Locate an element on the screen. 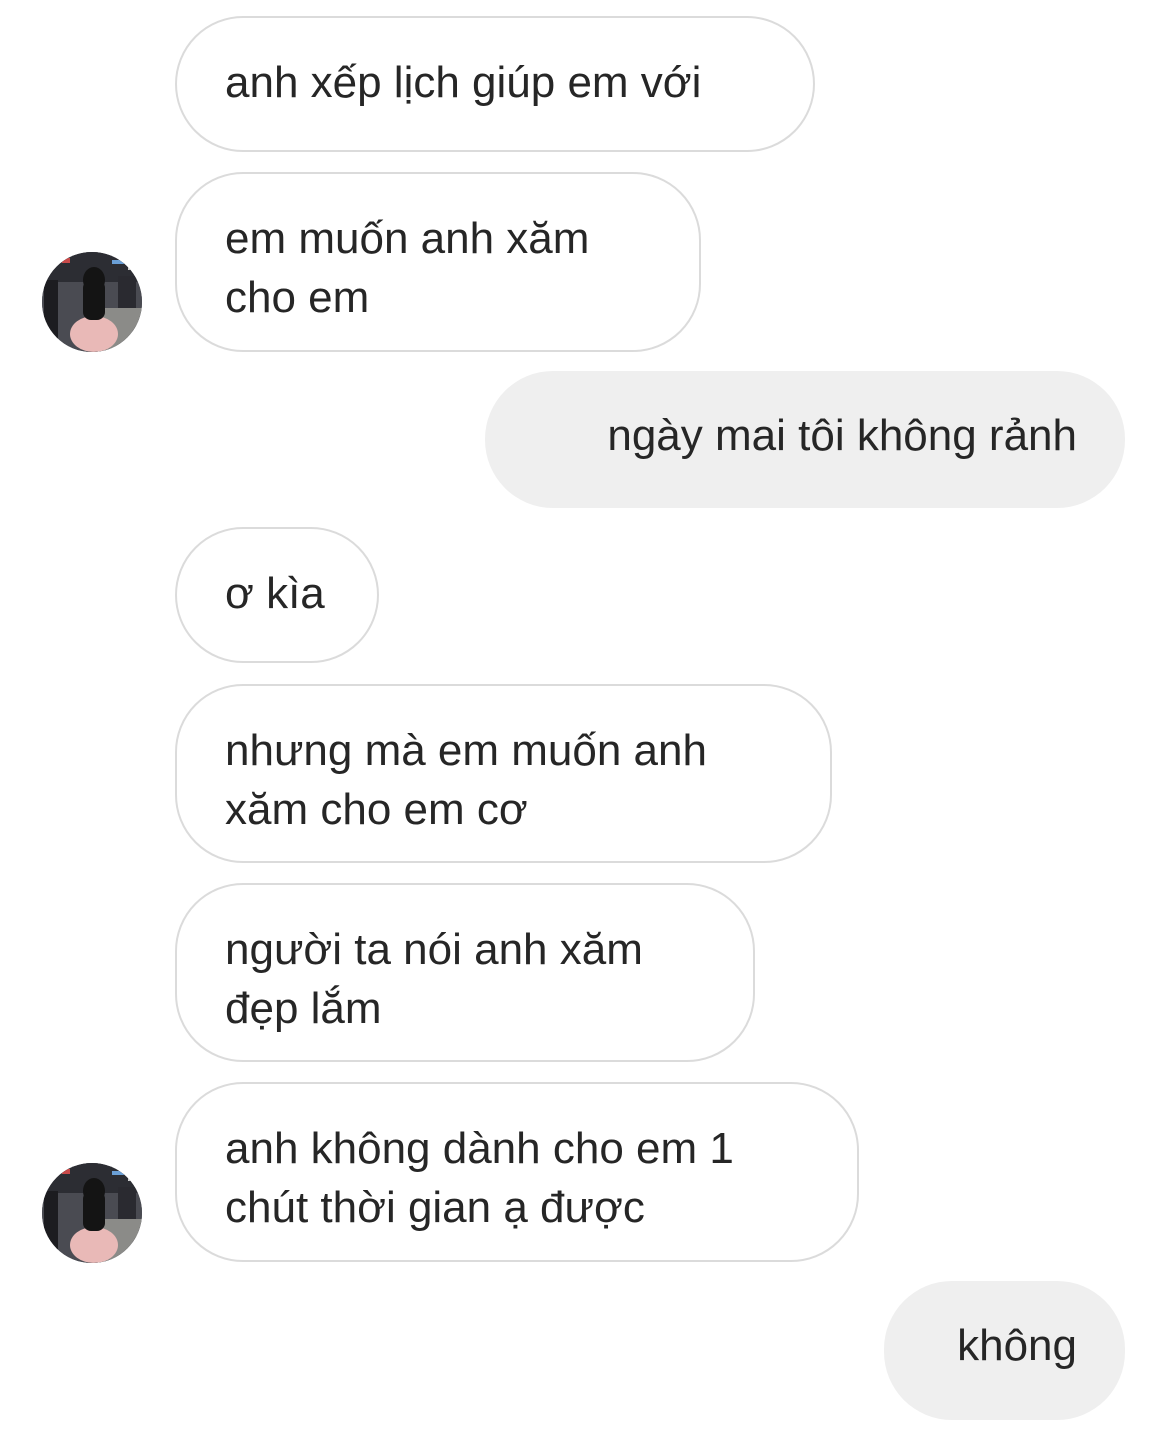 The image size is (1169, 1435). message-bubble-outgoing: ngày mai tôi không rảnh is located at coordinates (805, 439).